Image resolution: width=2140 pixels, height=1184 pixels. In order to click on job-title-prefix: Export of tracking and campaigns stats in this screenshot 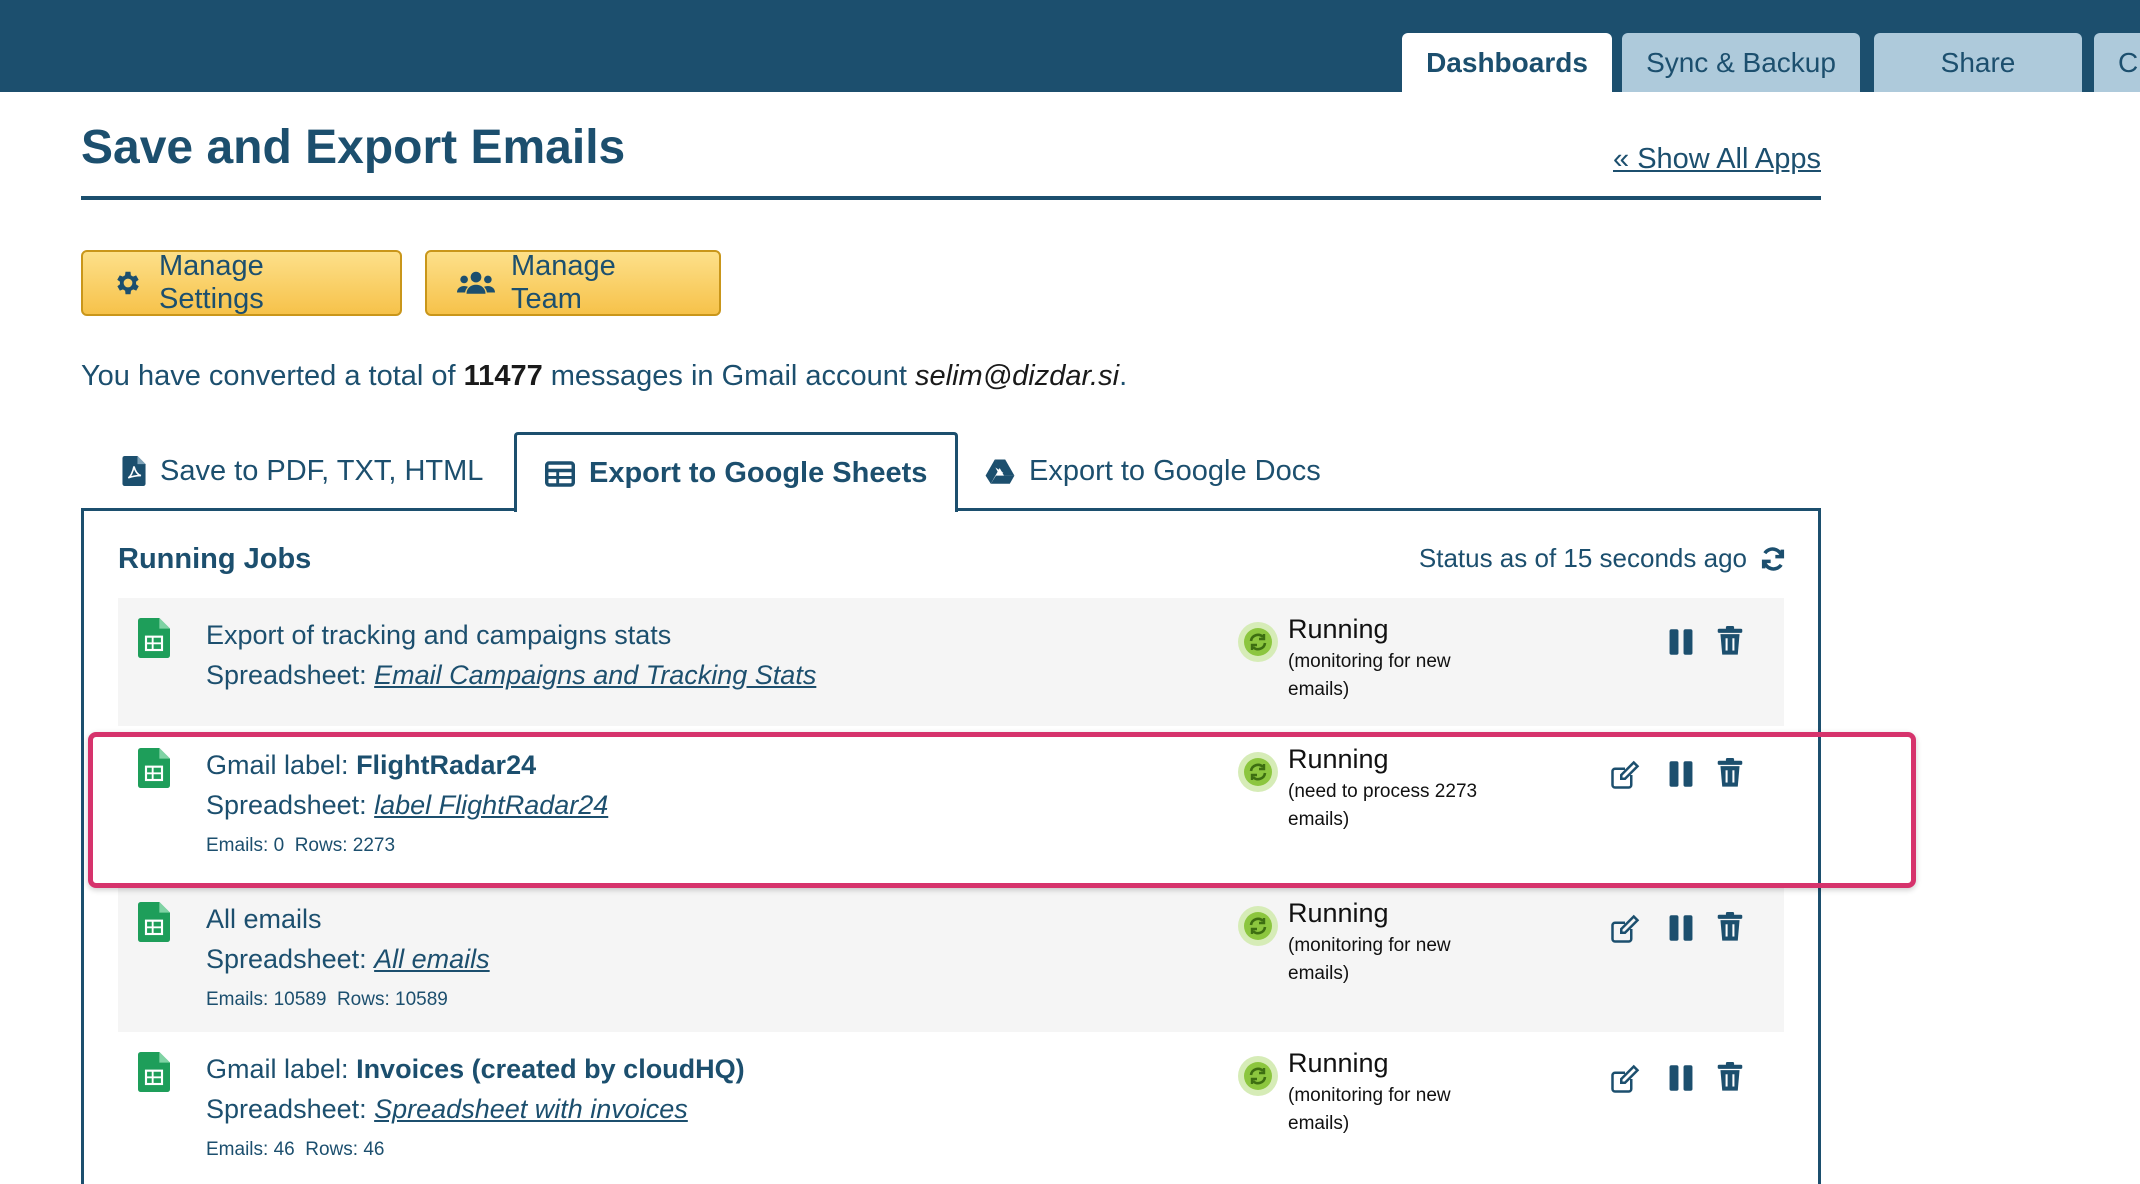, I will do `click(439, 635)`.